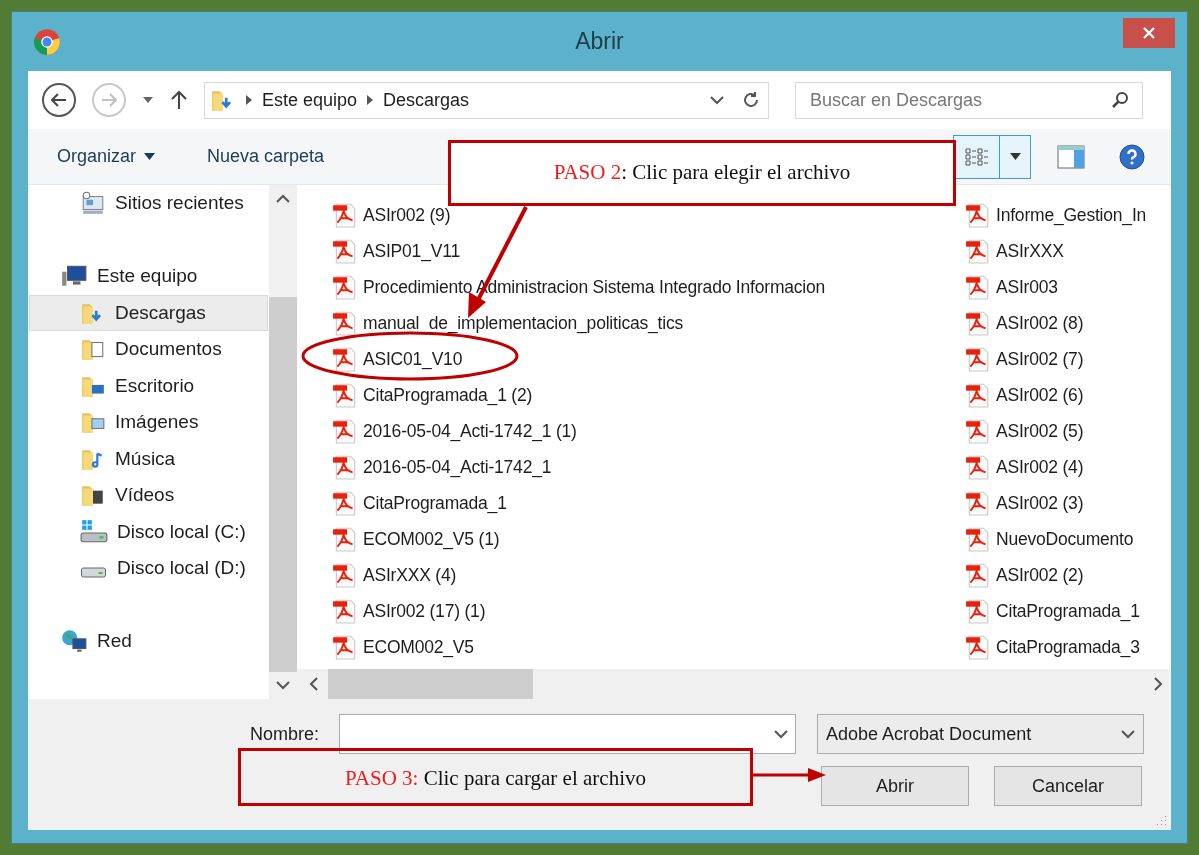 Image resolution: width=1199 pixels, height=855 pixels. Describe the element at coordinates (1053, 647) in the screenshot. I see `file-item: CitaProgramada_3` at that location.